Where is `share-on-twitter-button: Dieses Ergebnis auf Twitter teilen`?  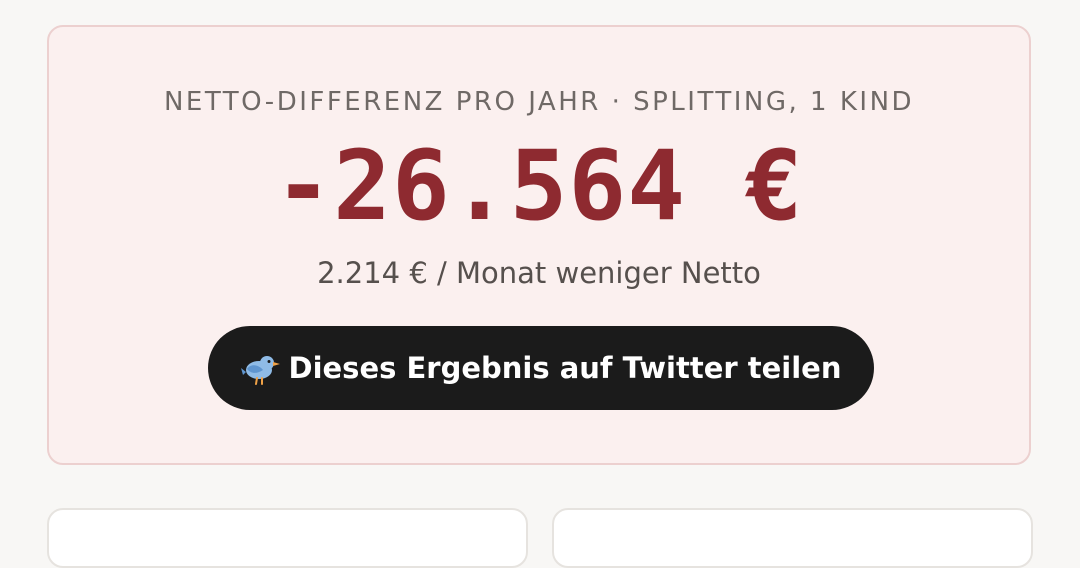
share-on-twitter-button: Dieses Ergebnis auf Twitter teilen is located at coordinates (541, 368).